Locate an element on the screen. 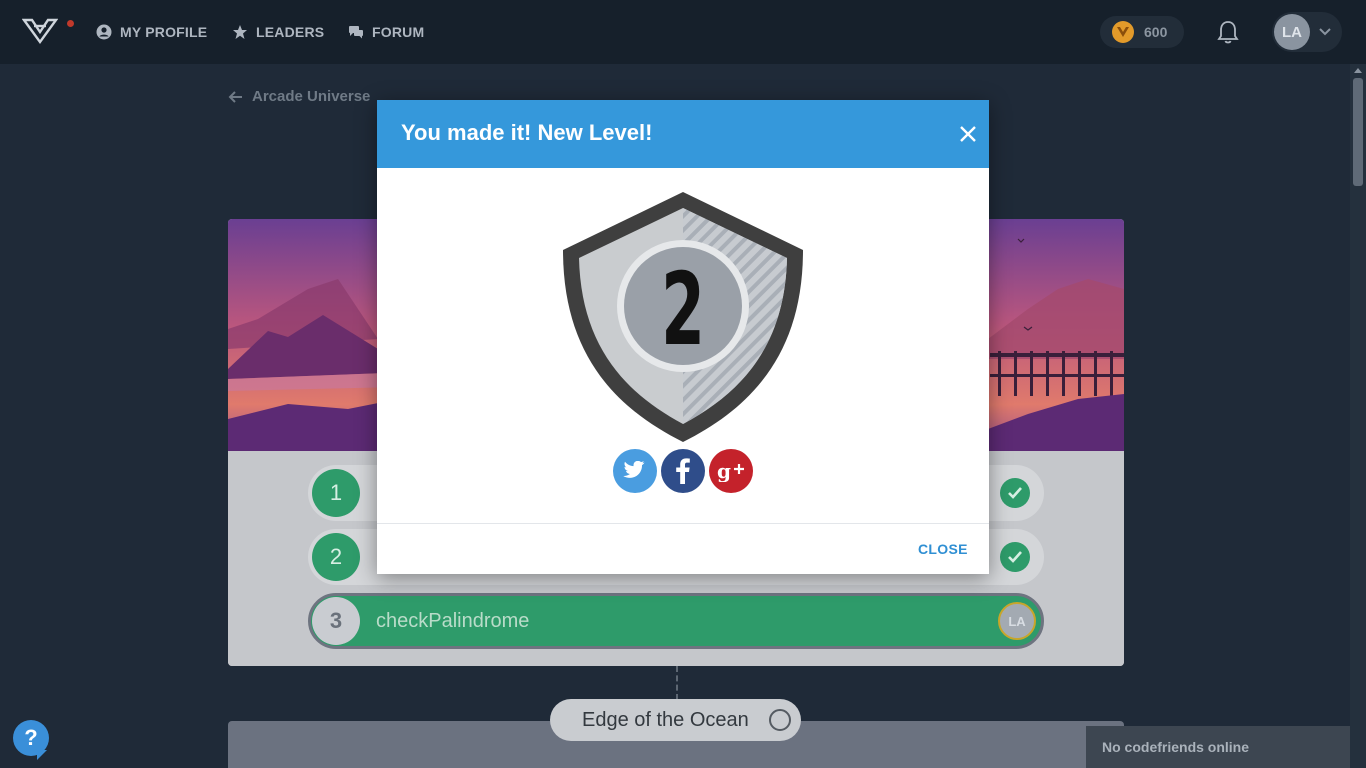  google-plus-share-button: g is located at coordinates (731, 471).